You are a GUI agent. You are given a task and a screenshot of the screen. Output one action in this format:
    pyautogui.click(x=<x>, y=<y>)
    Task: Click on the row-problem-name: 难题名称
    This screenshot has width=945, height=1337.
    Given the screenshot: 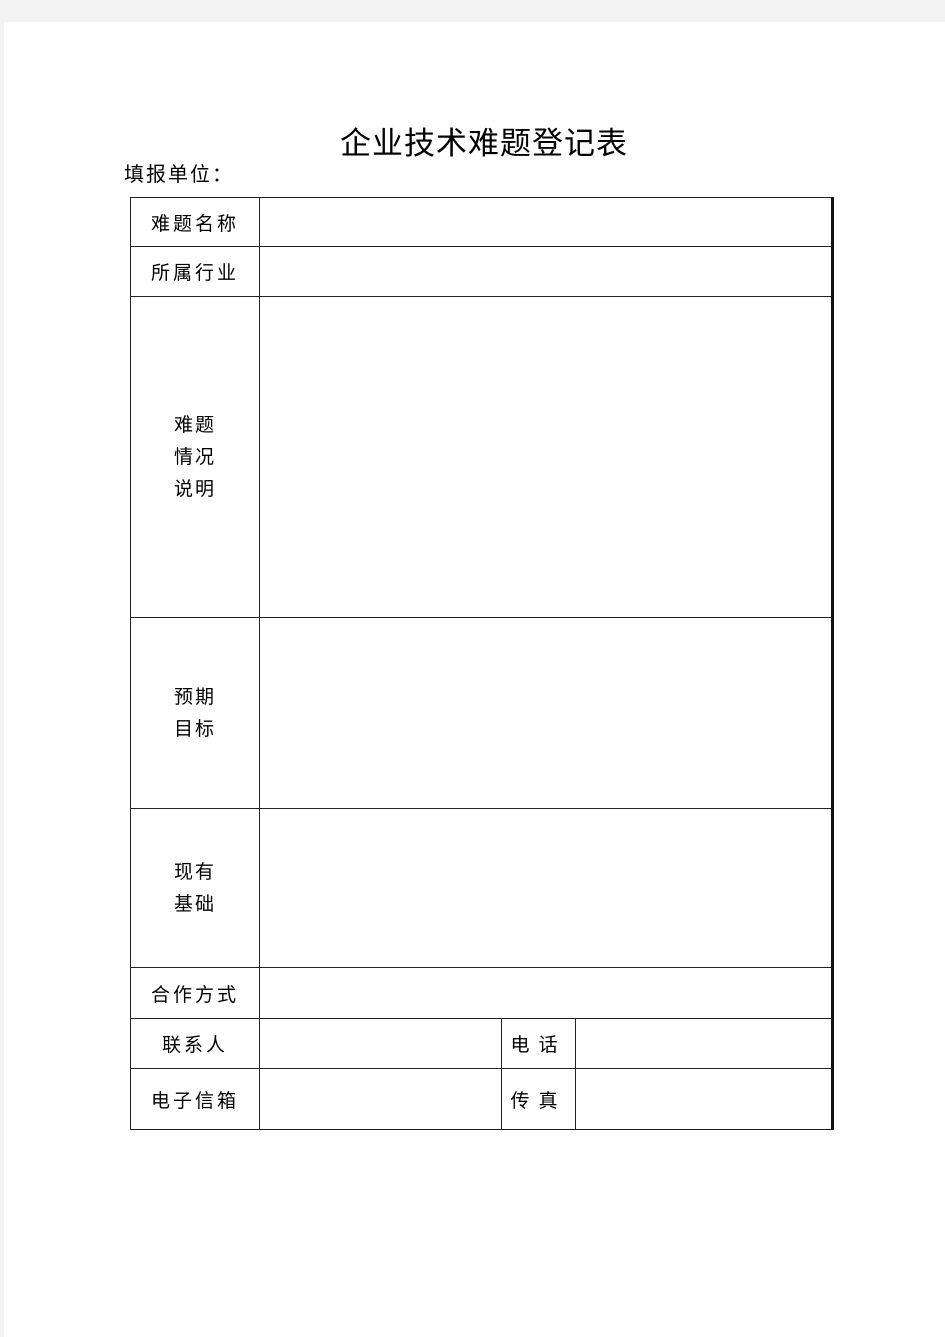 What is the action you would take?
    pyautogui.click(x=482, y=222)
    